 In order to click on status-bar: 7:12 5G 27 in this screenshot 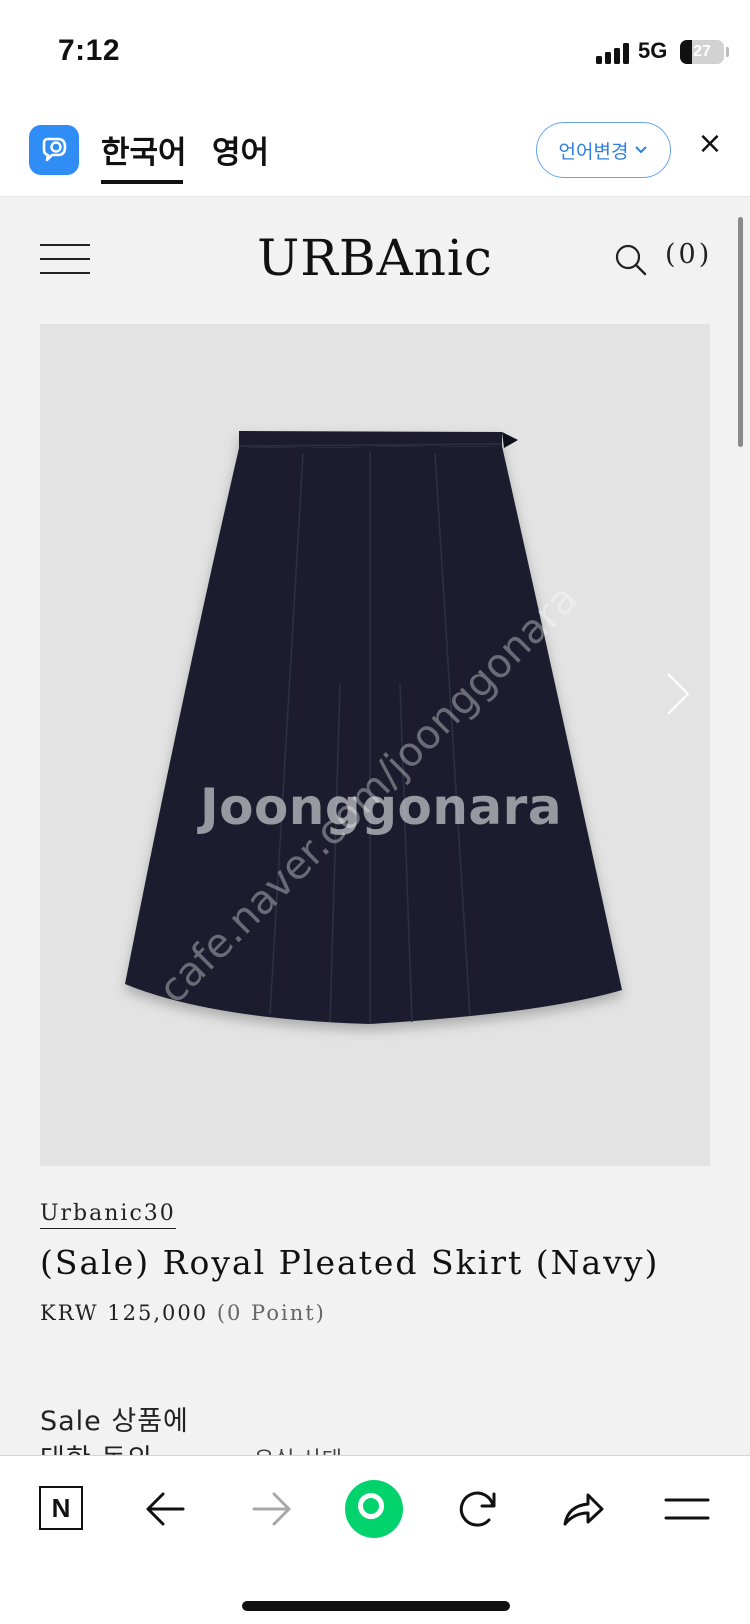, I will do `click(375, 50)`.